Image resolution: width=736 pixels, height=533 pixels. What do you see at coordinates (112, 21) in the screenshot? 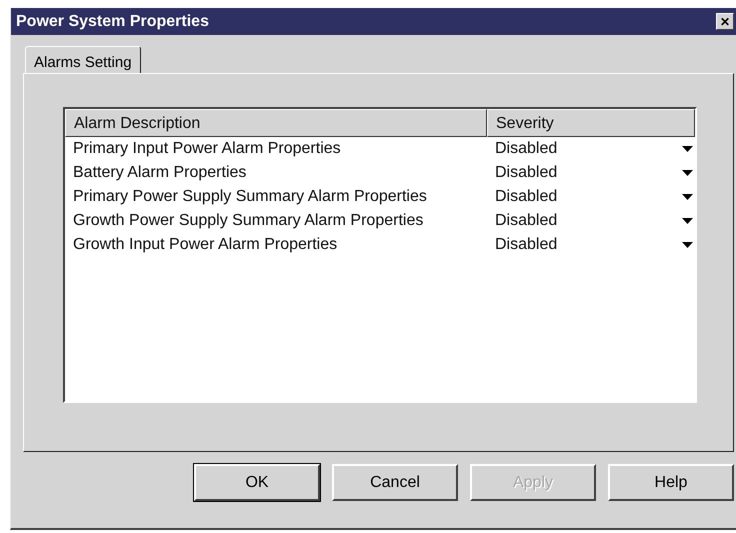
I see `window-title: Power System Properties` at bounding box center [112, 21].